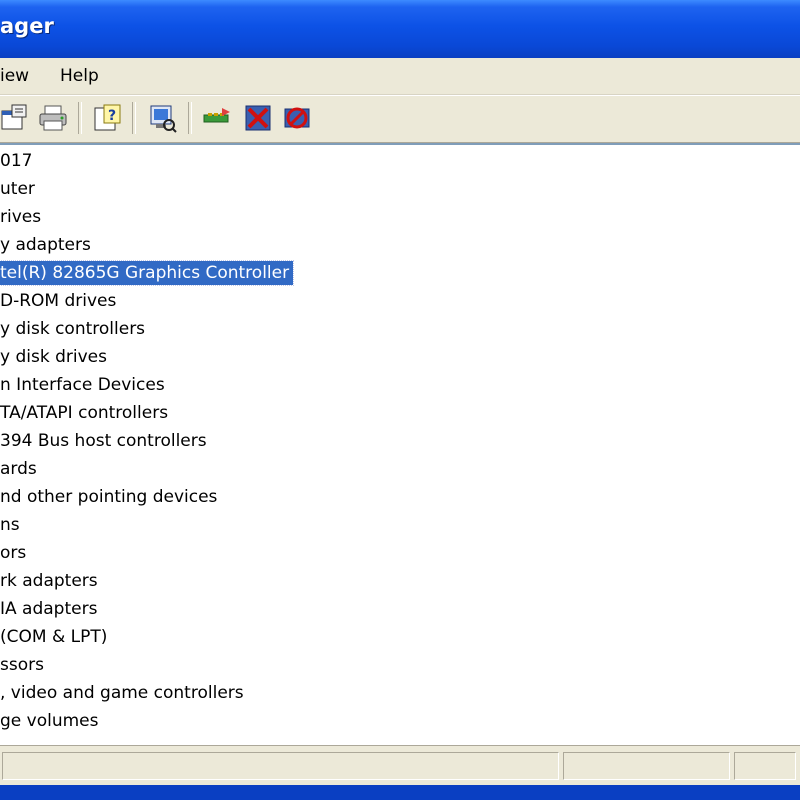 The width and height of the screenshot is (800, 800). Describe the element at coordinates (107, 118) in the screenshot. I see `help-icon: ?` at that location.